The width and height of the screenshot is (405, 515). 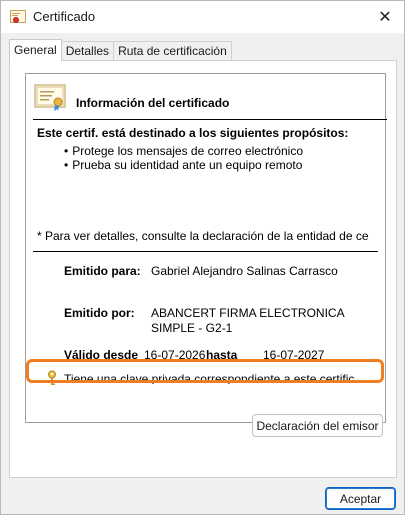 What do you see at coordinates (247, 320) in the screenshot?
I see `issued-by-value: ABANCERT FIRMA ELECTRONICA SIMPLE - G2-1` at bounding box center [247, 320].